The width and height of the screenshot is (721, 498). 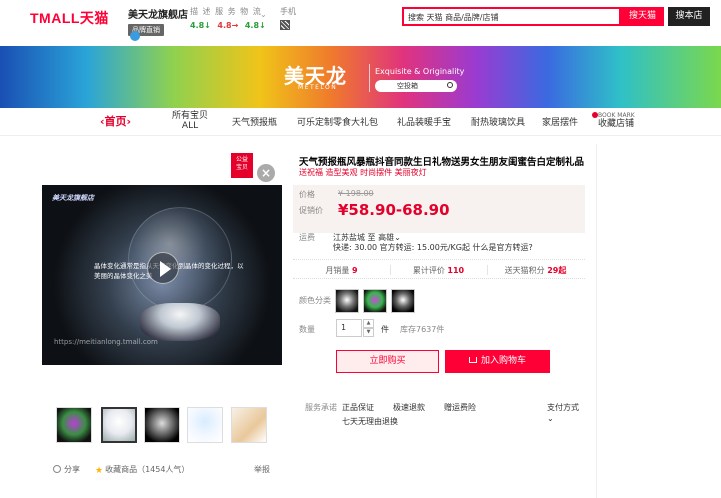 I want to click on banner-divider, so click(x=369, y=78).